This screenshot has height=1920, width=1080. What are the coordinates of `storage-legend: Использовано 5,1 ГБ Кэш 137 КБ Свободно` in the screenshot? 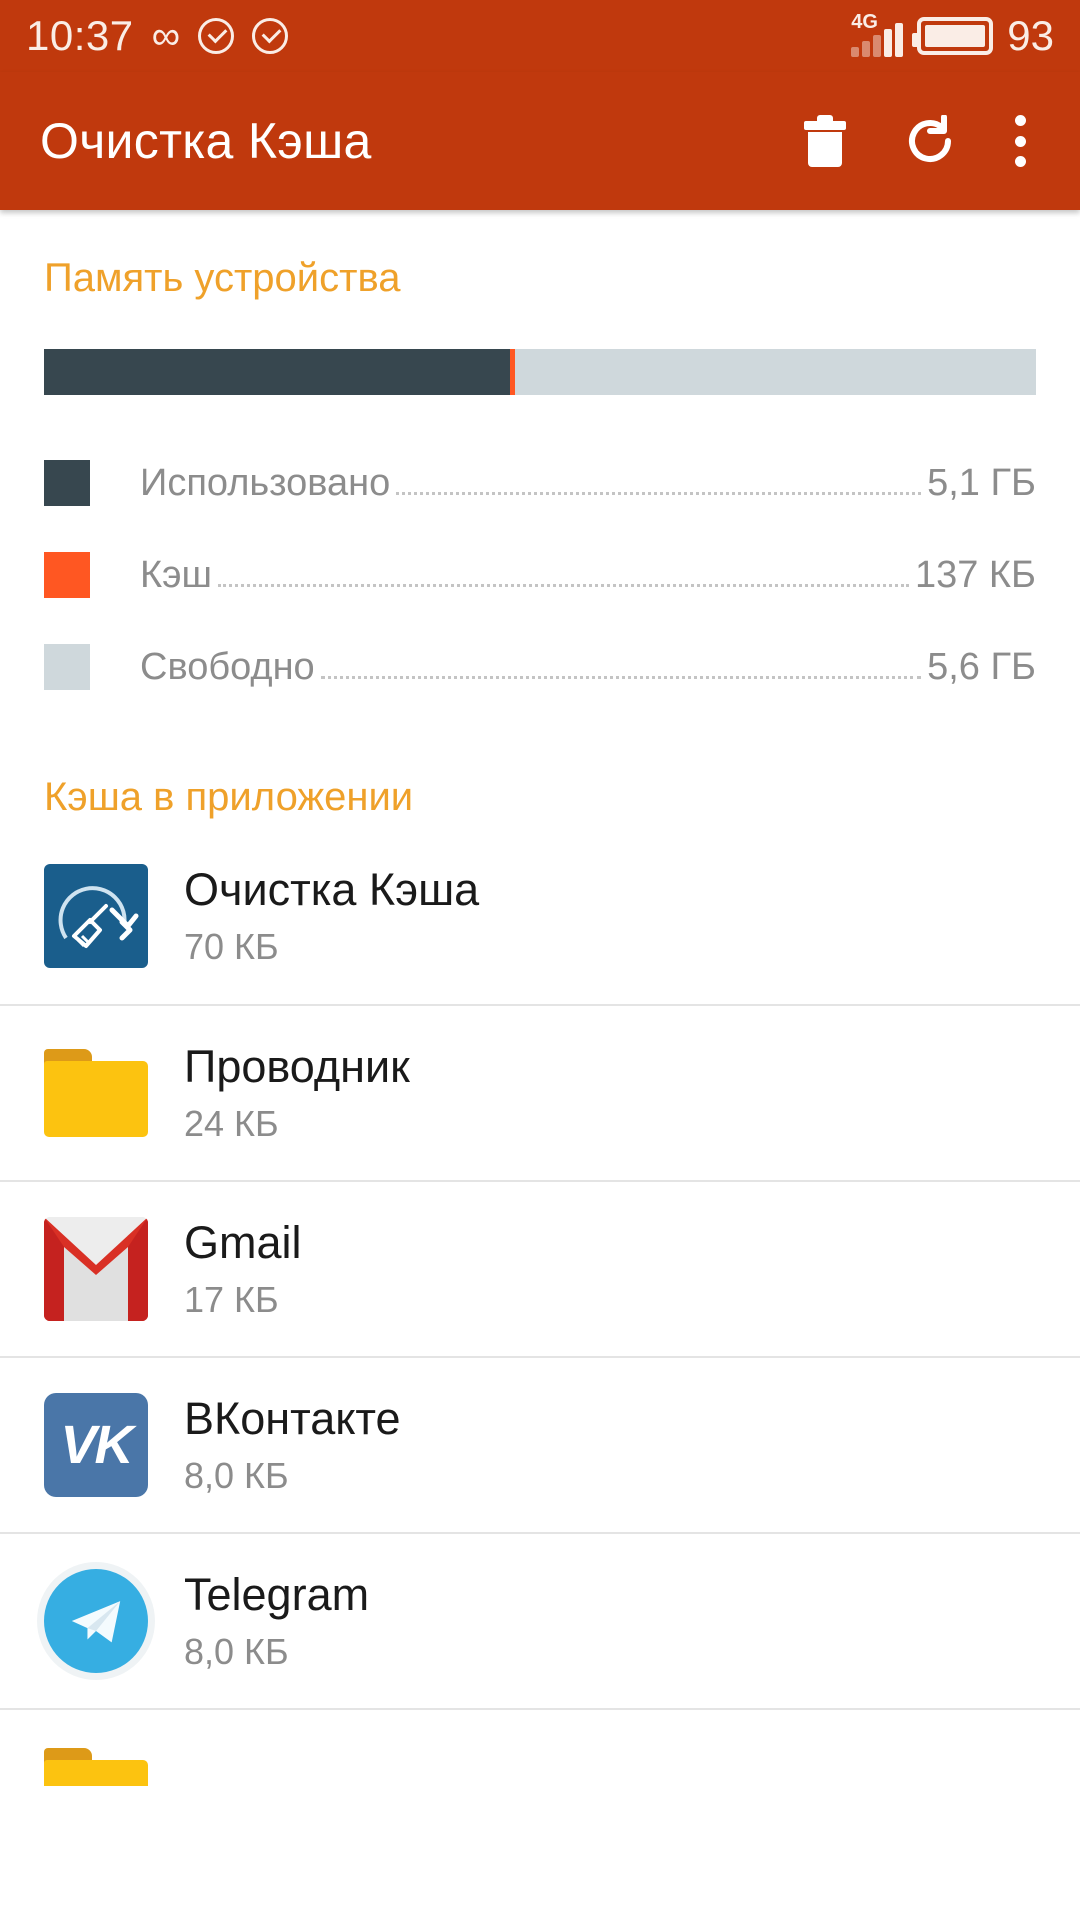 It's located at (540, 575).